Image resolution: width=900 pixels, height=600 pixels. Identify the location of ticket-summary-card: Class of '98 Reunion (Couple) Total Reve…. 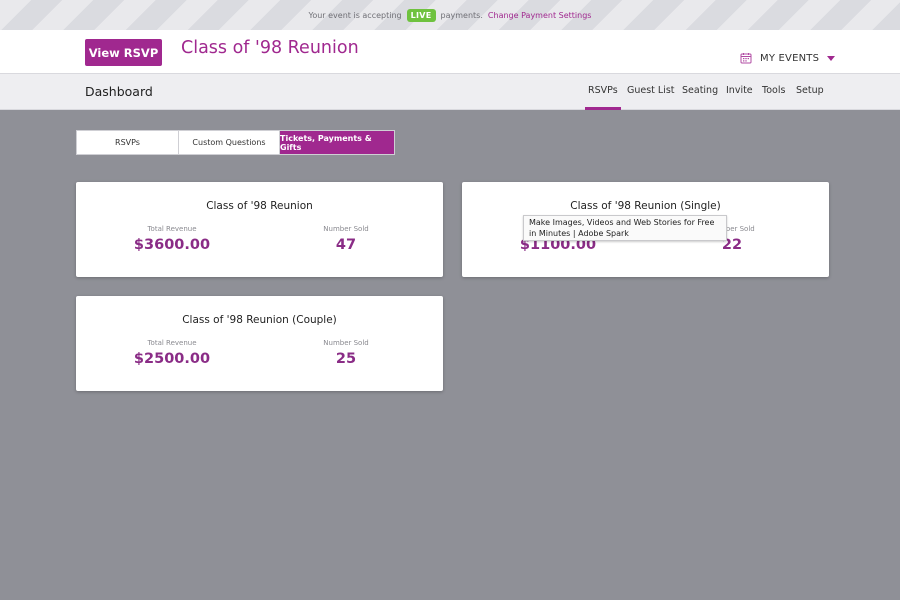
(259, 343).